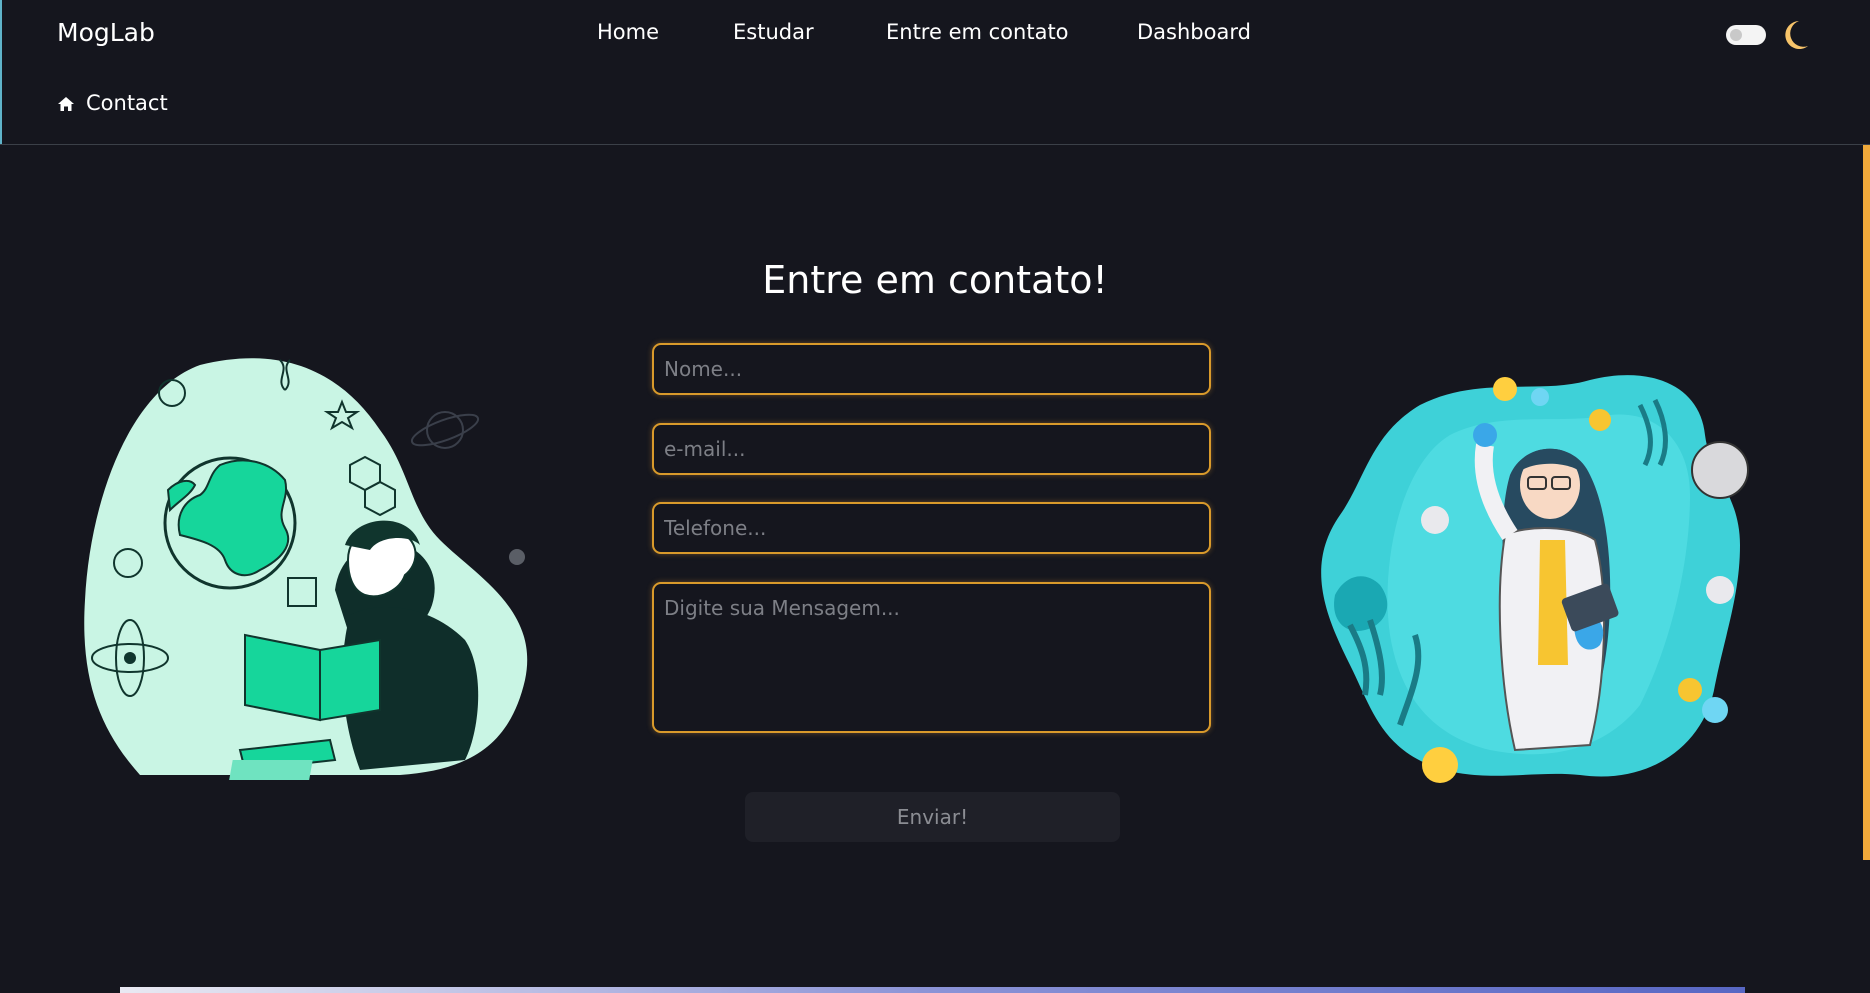  I want to click on toggle-knob, so click(1736, 35).